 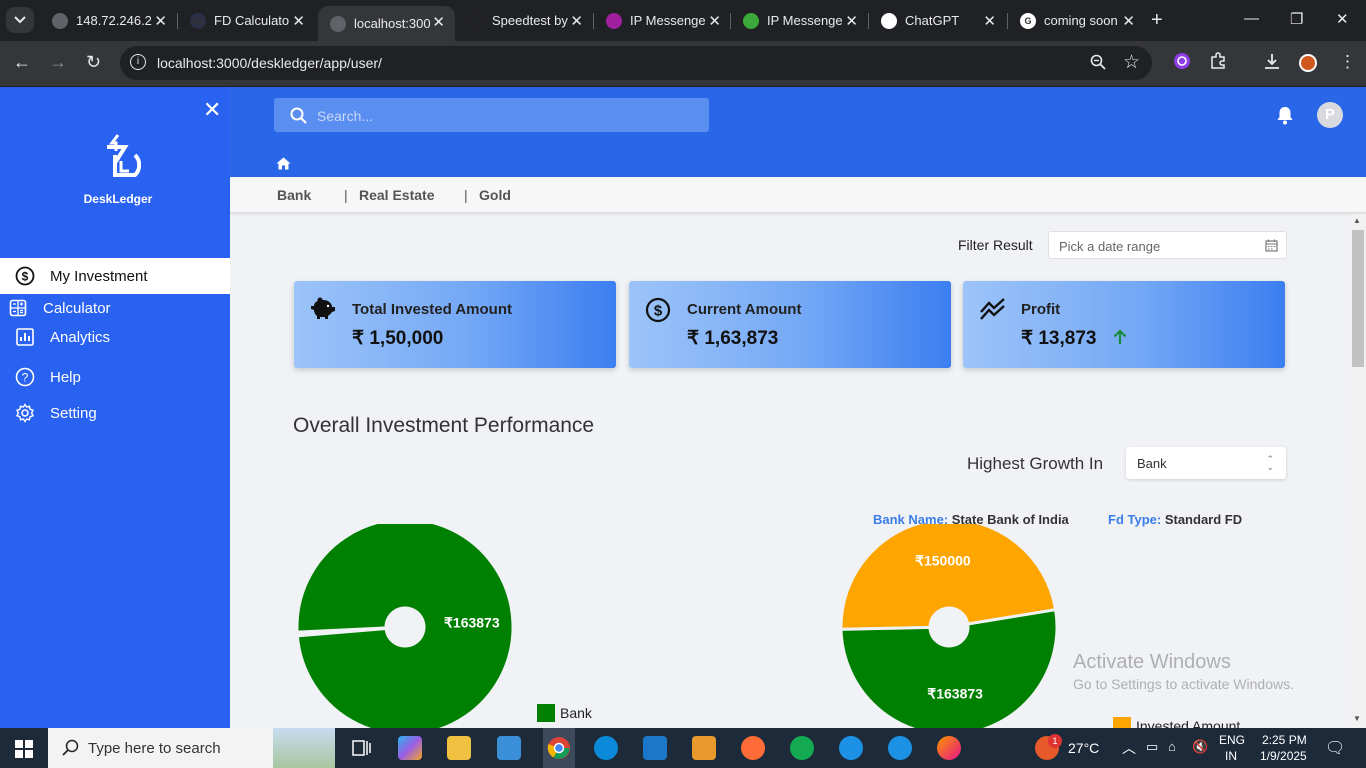 I want to click on browser-tab: localhost:300 ✕, so click(x=386, y=23).